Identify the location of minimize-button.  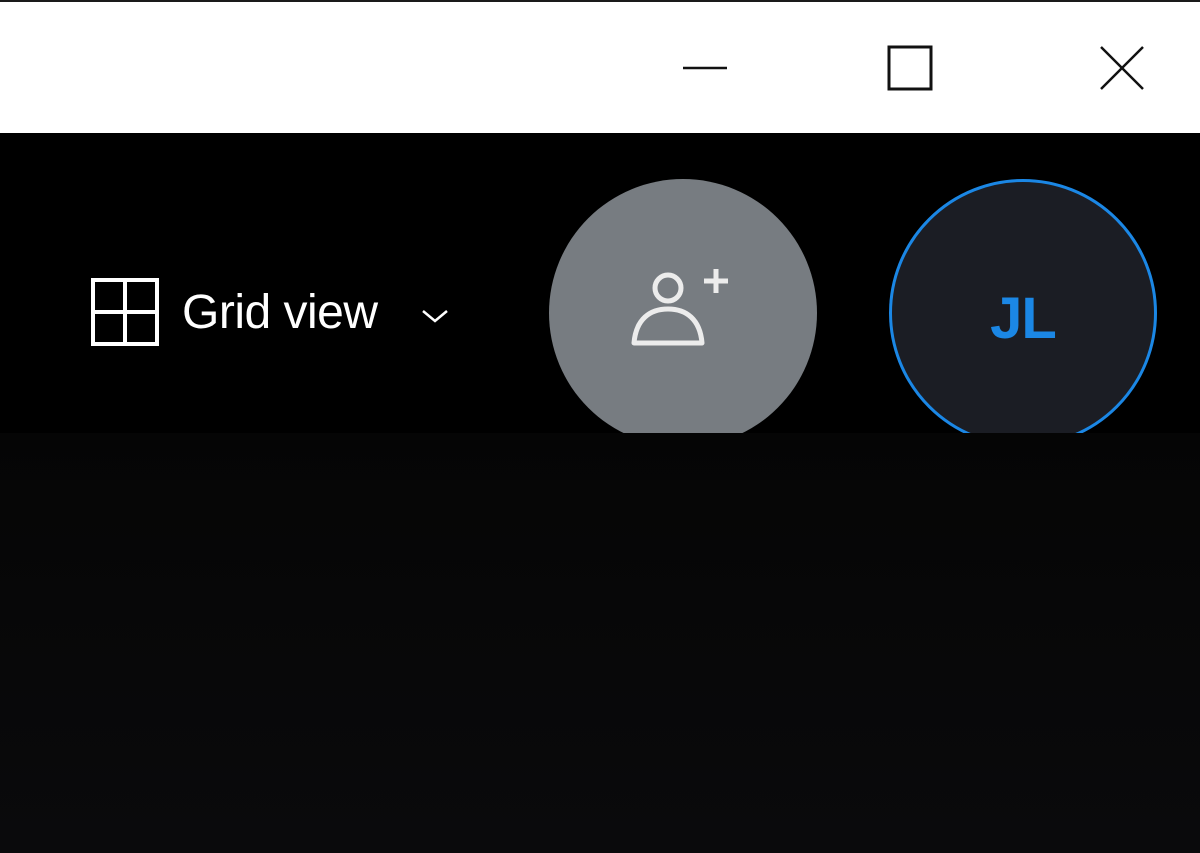
(705, 67).